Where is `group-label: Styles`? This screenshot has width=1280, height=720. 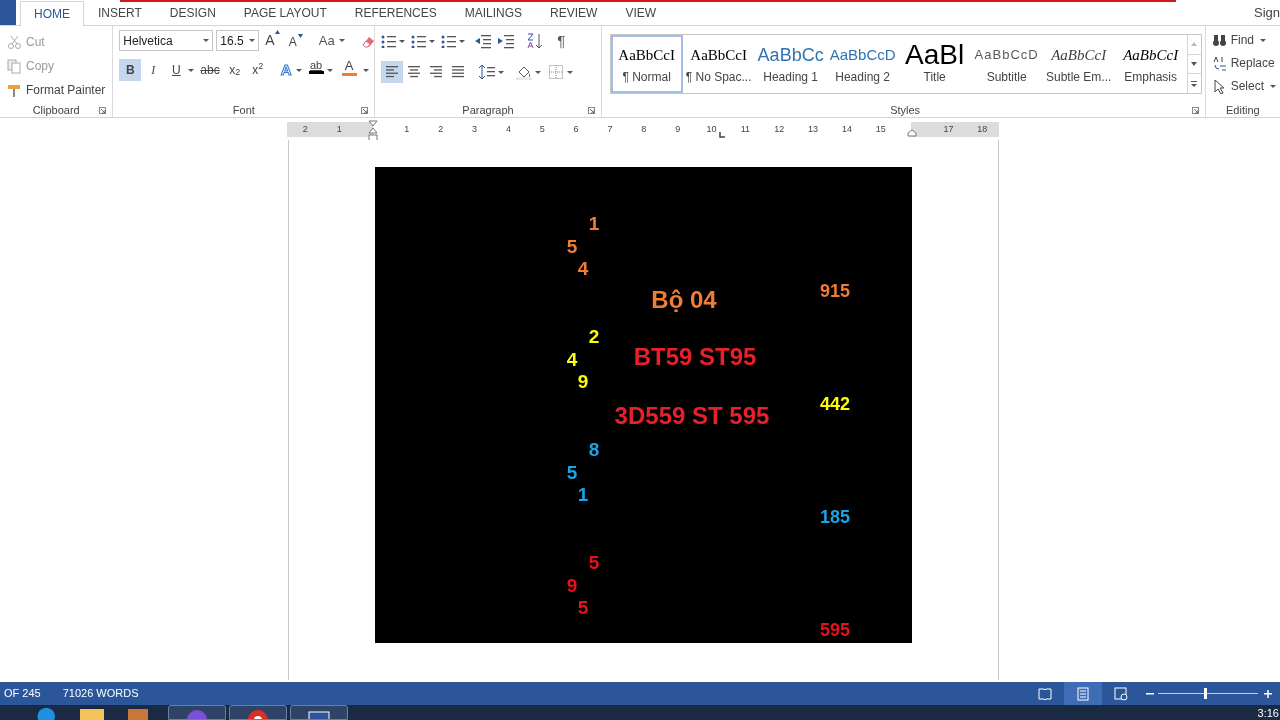
group-label: Styles is located at coordinates (905, 110).